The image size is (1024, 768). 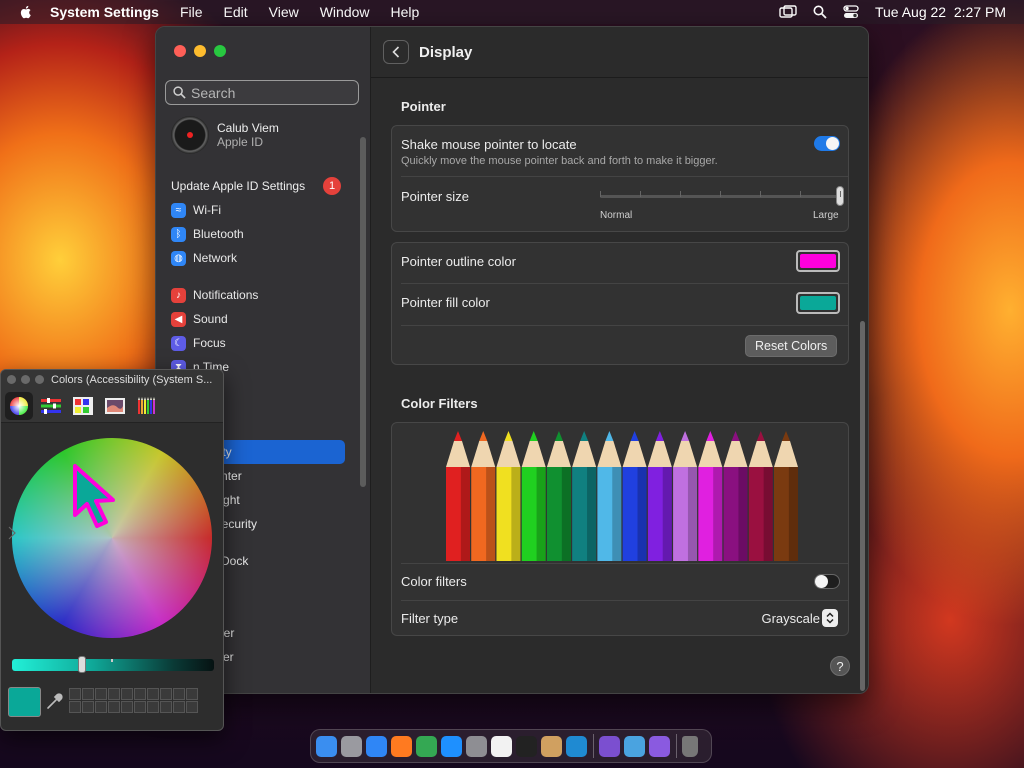 I want to click on pointer-size-min-label: Normal, so click(x=616, y=215).